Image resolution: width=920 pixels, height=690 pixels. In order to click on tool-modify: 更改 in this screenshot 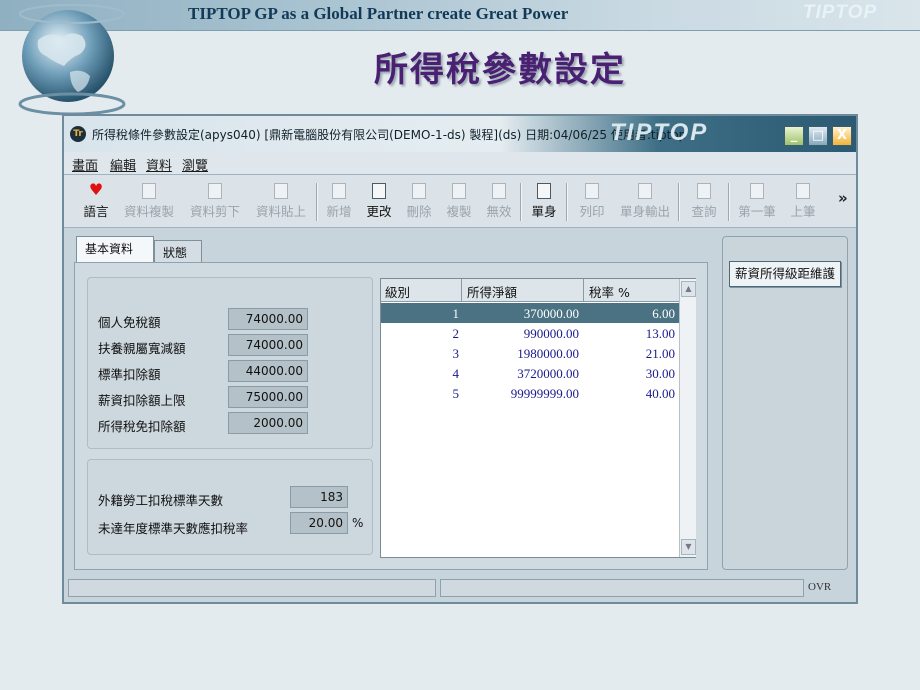, I will do `click(379, 202)`.